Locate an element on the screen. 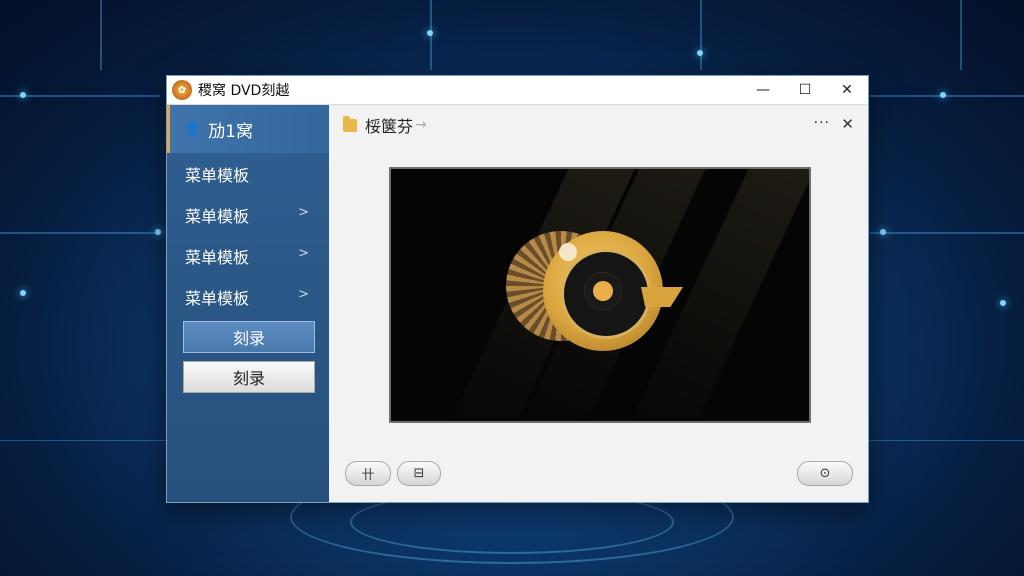 This screenshot has height=576, width=1024. user-icon: 👤 is located at coordinates (192, 129).